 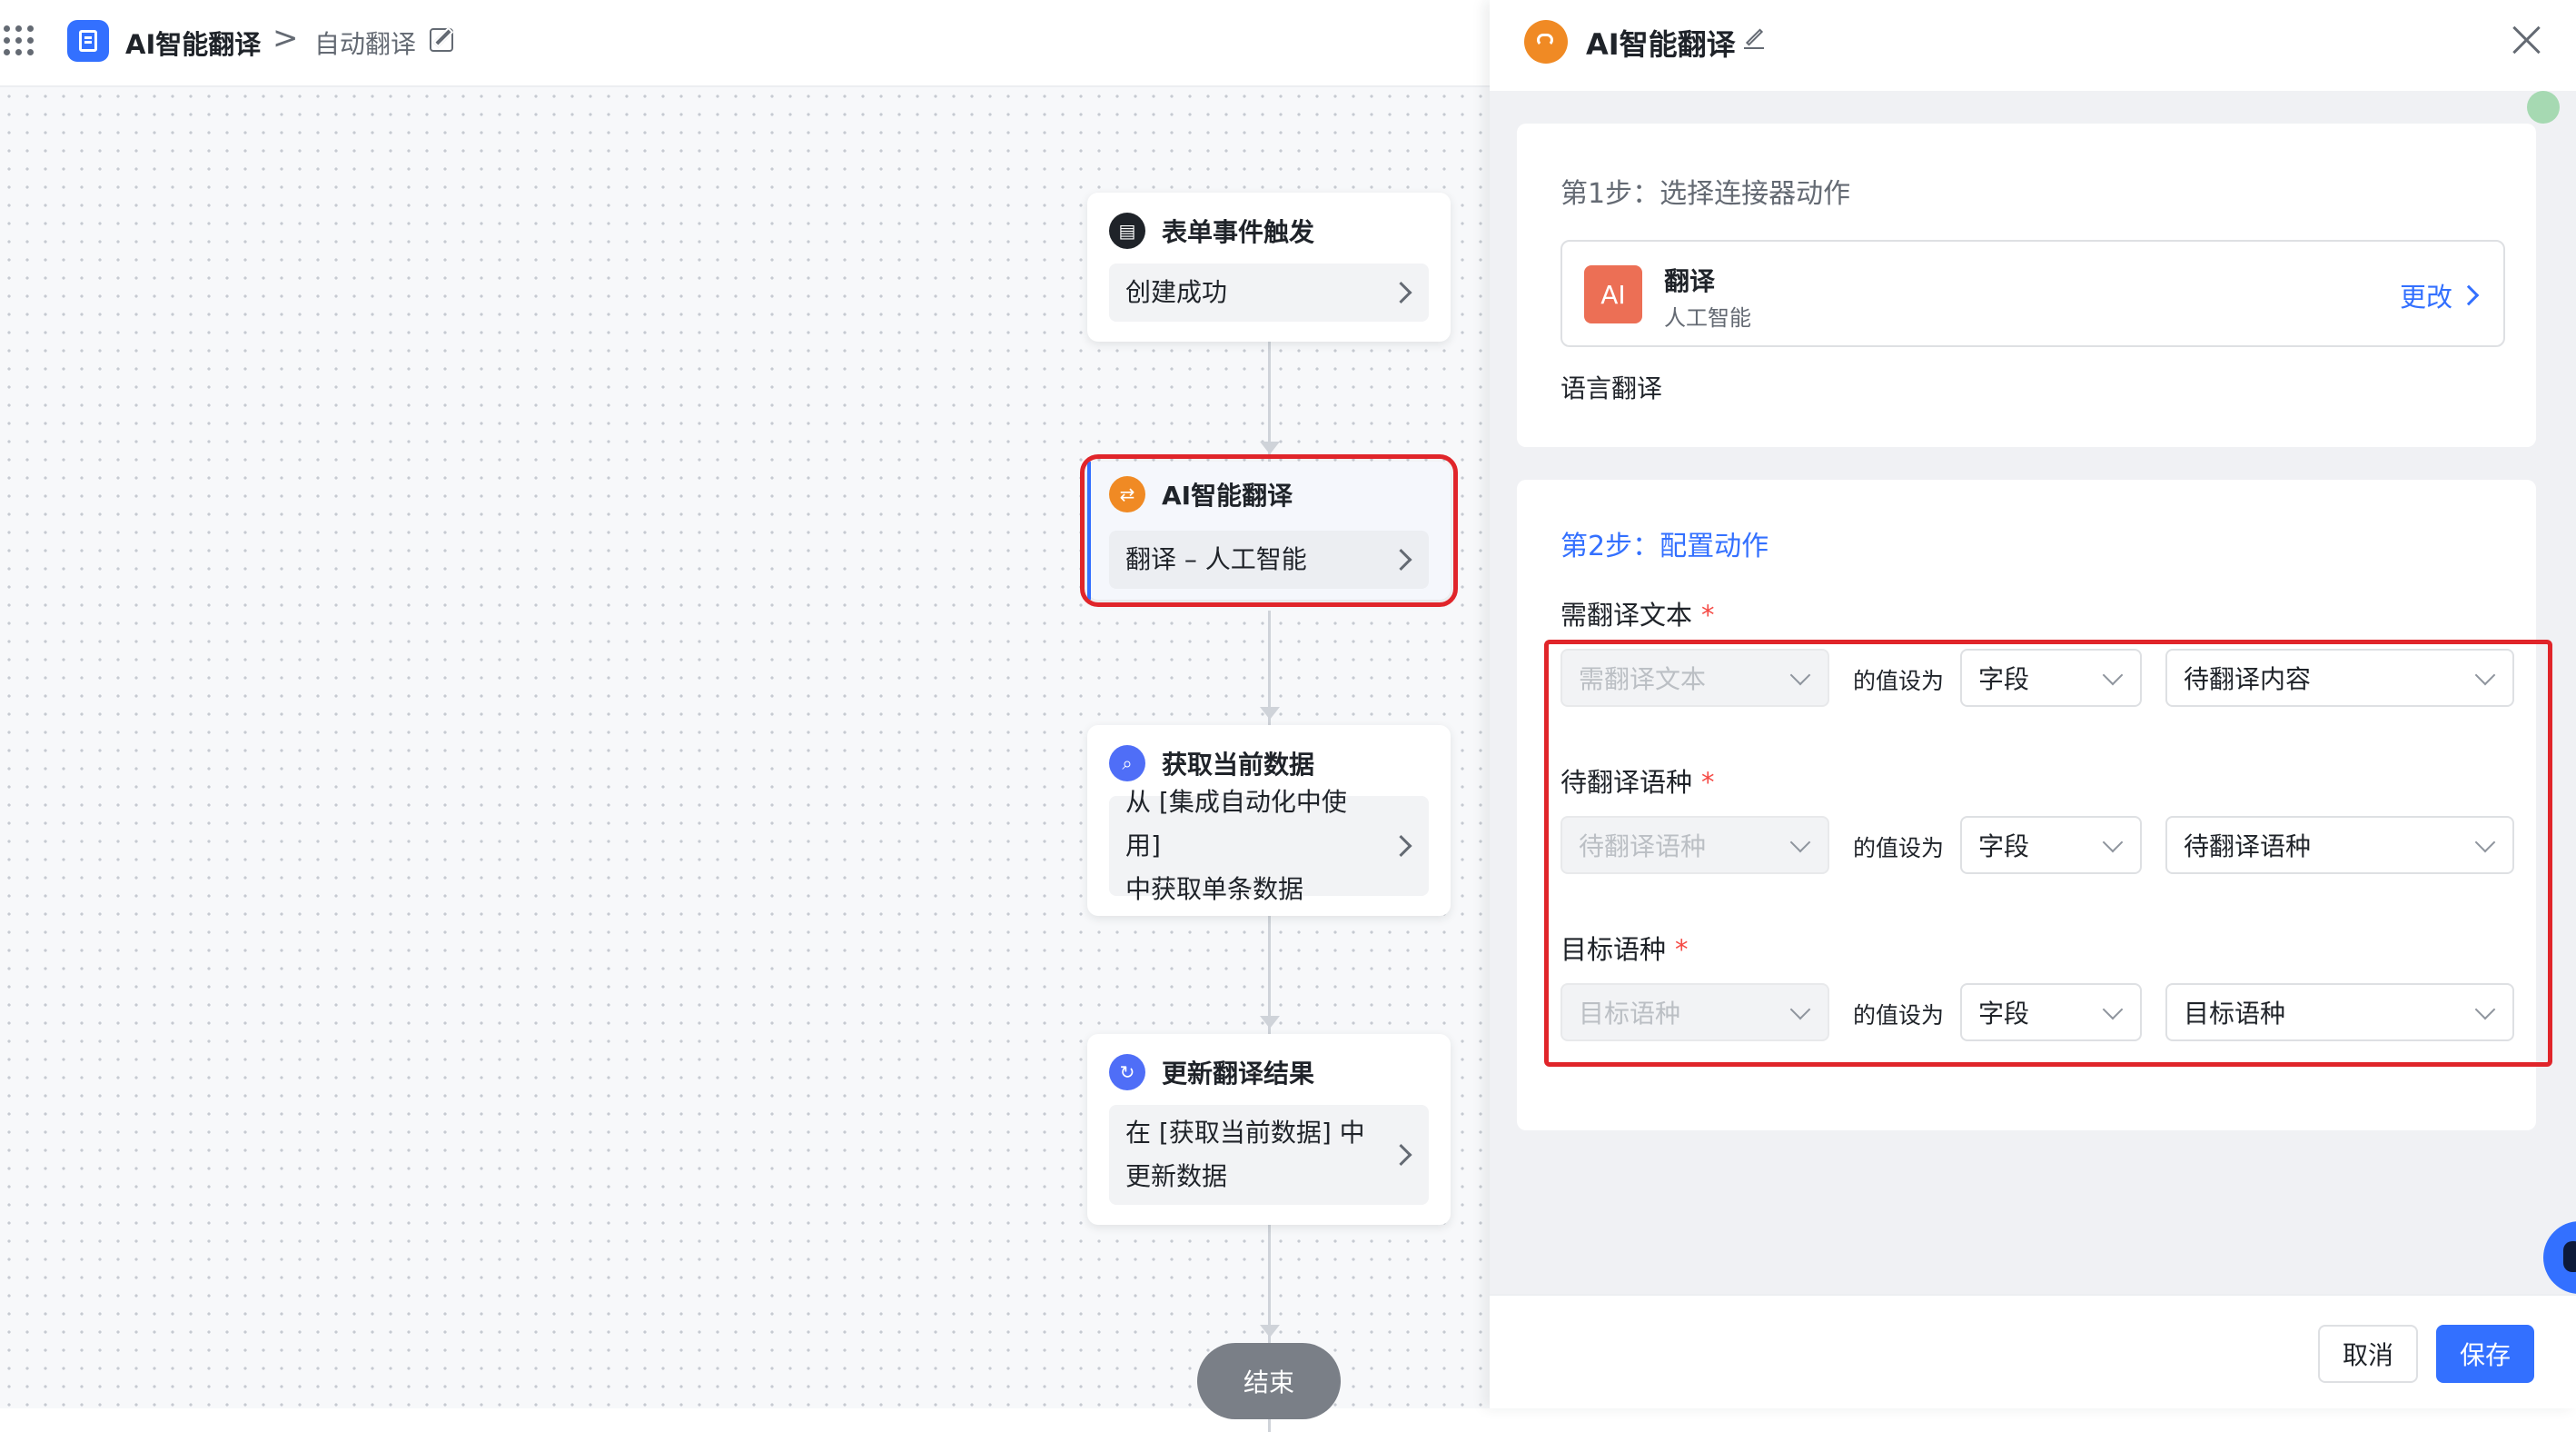 I want to click on chevron-right-icon: >, so click(x=285, y=38).